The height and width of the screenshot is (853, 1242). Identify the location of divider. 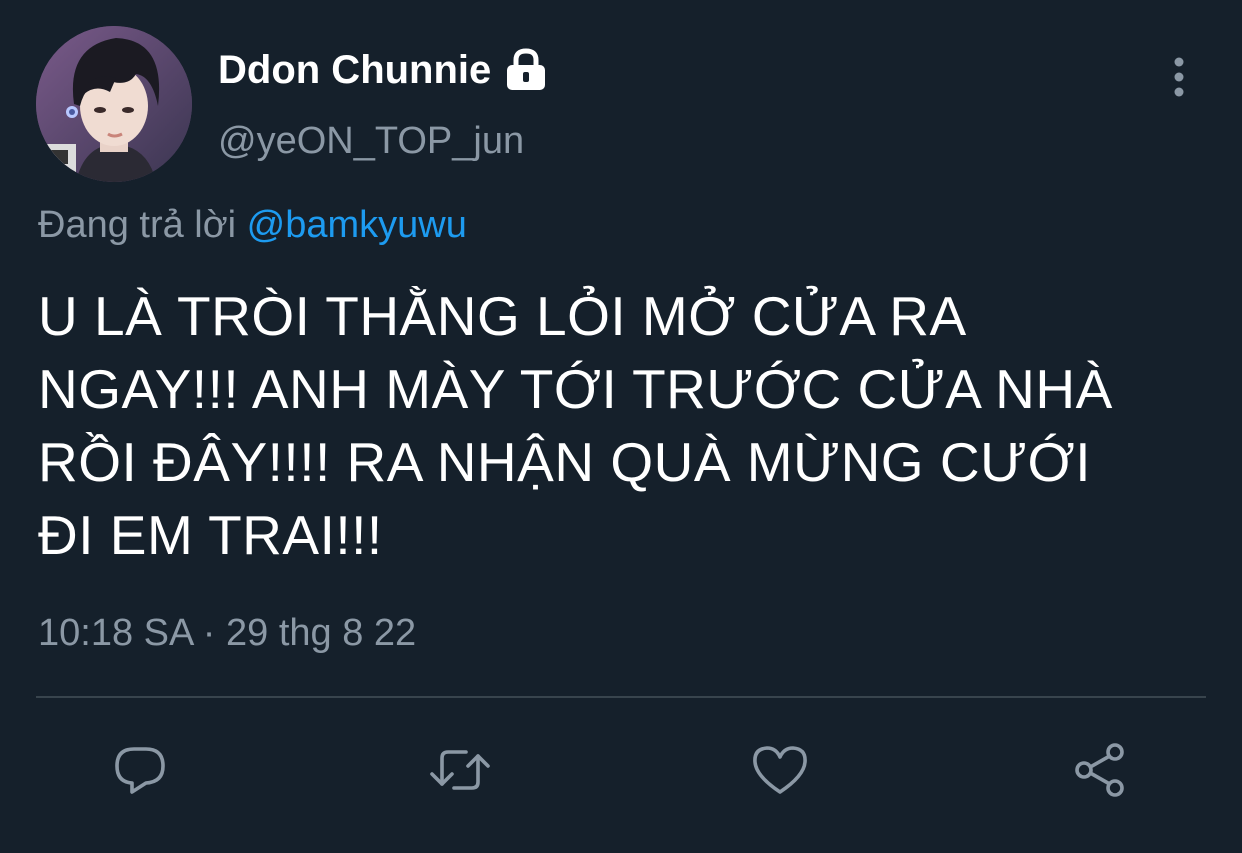
(621, 697).